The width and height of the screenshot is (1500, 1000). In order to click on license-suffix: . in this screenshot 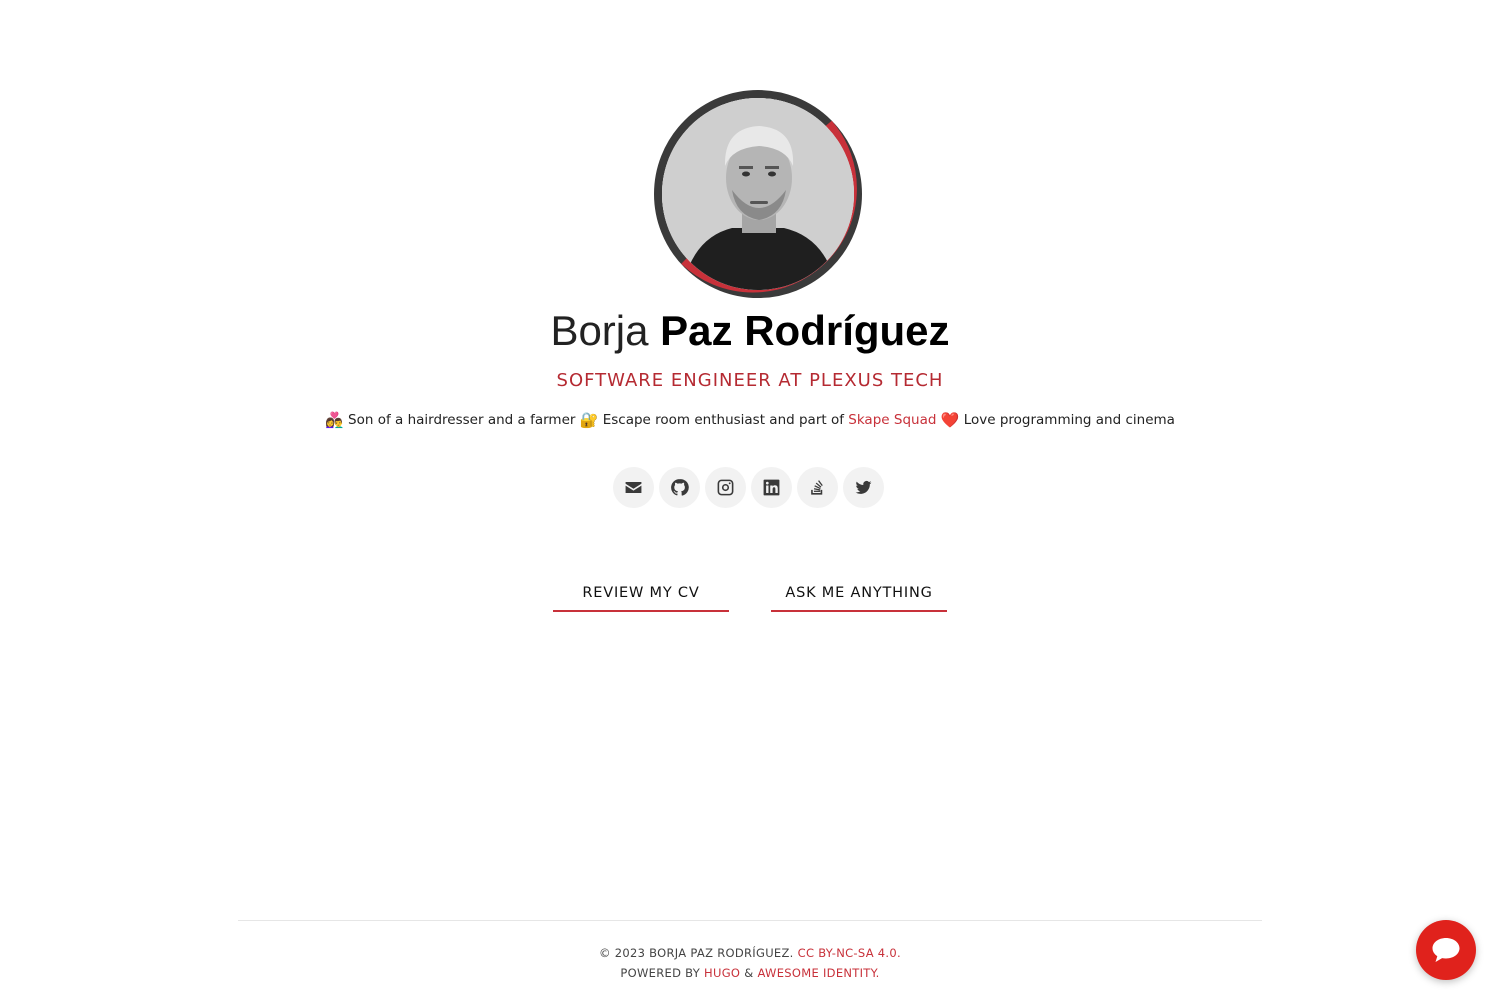, I will do `click(899, 953)`.